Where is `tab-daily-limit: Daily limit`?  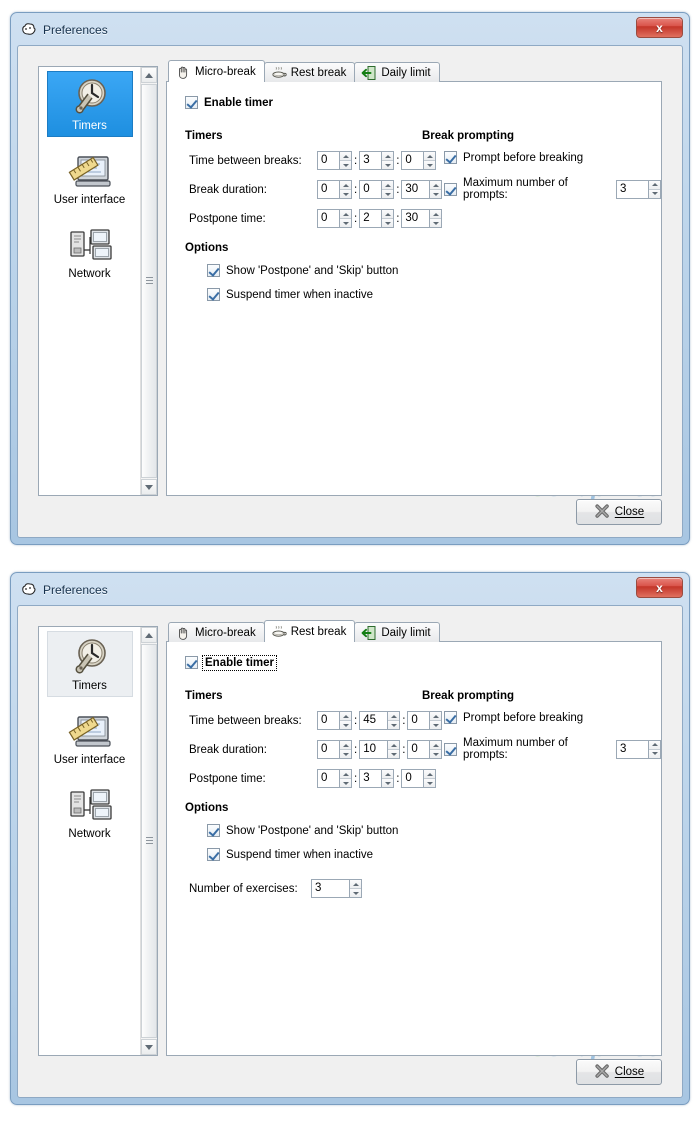 tab-daily-limit: Daily limit is located at coordinates (397, 632).